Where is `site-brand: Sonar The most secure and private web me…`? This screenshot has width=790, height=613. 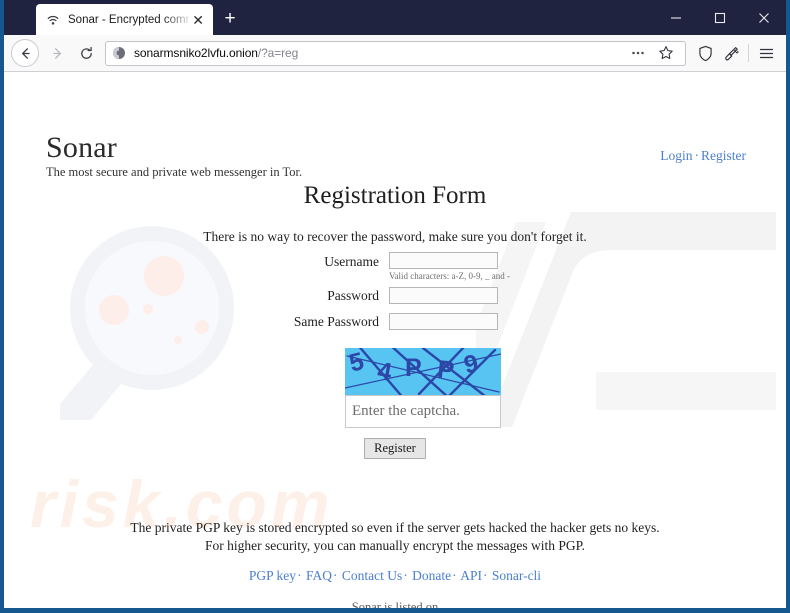 site-brand: Sonar The most secure and private web me… is located at coordinates (174, 156).